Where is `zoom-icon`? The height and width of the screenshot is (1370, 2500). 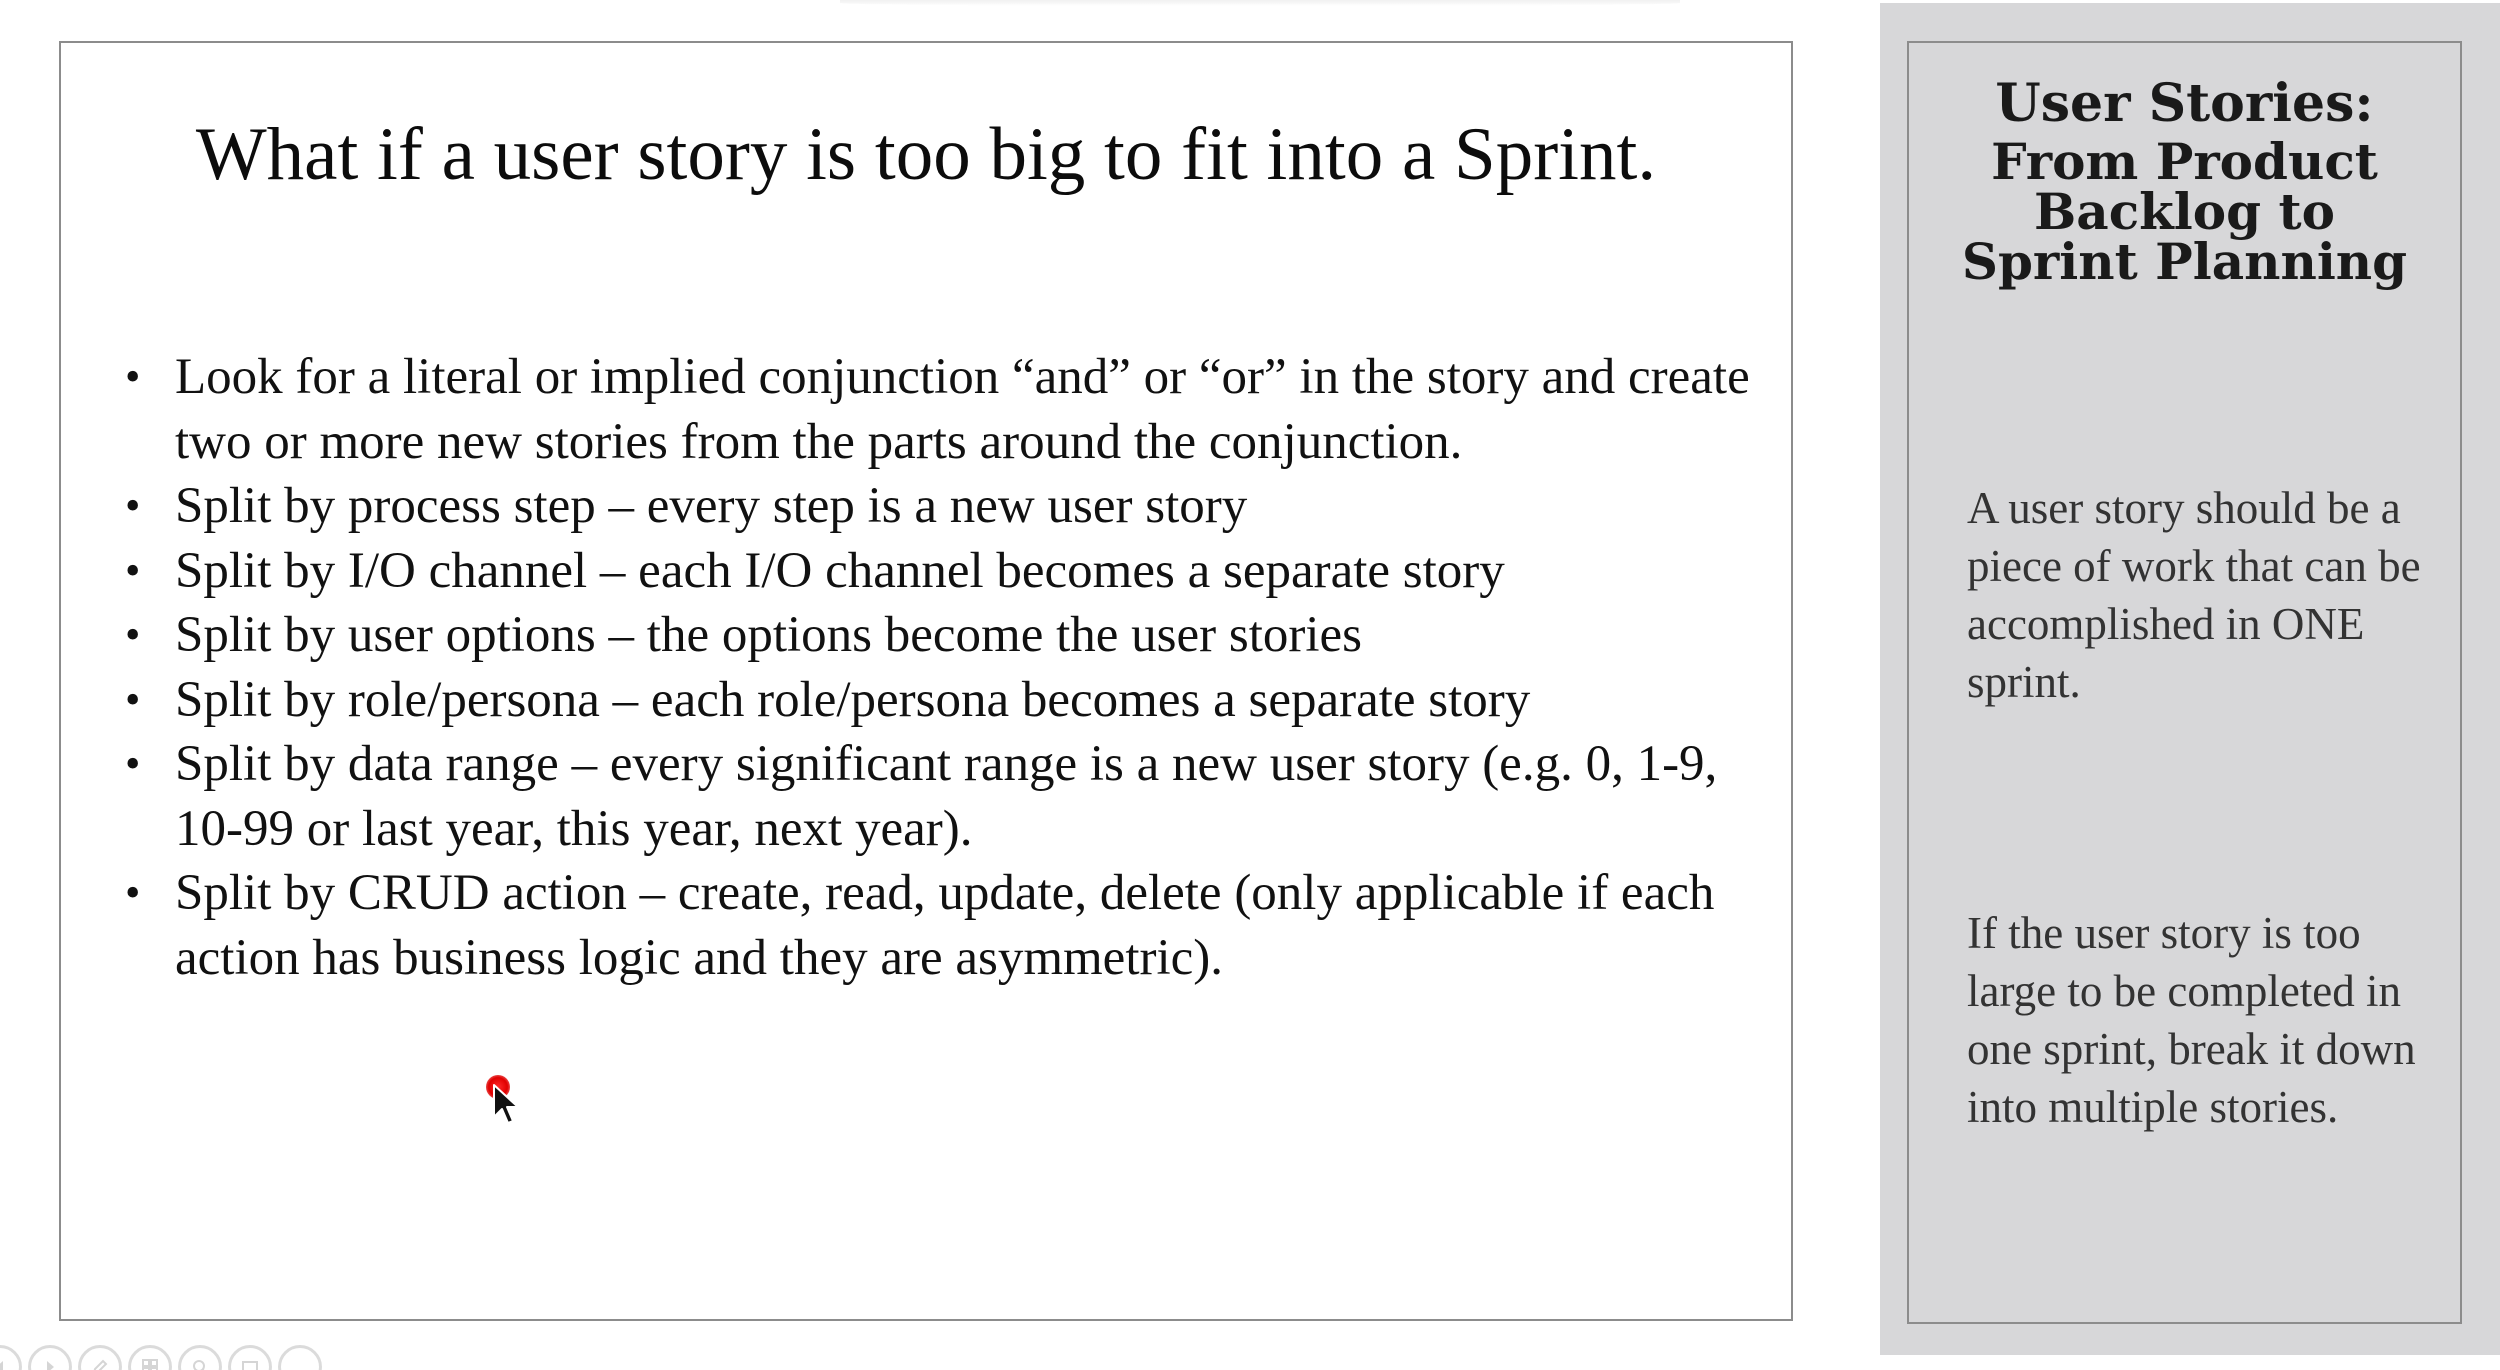 zoom-icon is located at coordinates (200, 1357).